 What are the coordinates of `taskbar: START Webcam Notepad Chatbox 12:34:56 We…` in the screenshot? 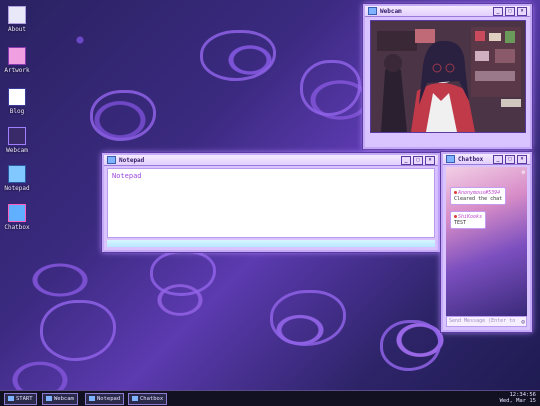 It's located at (270, 398).